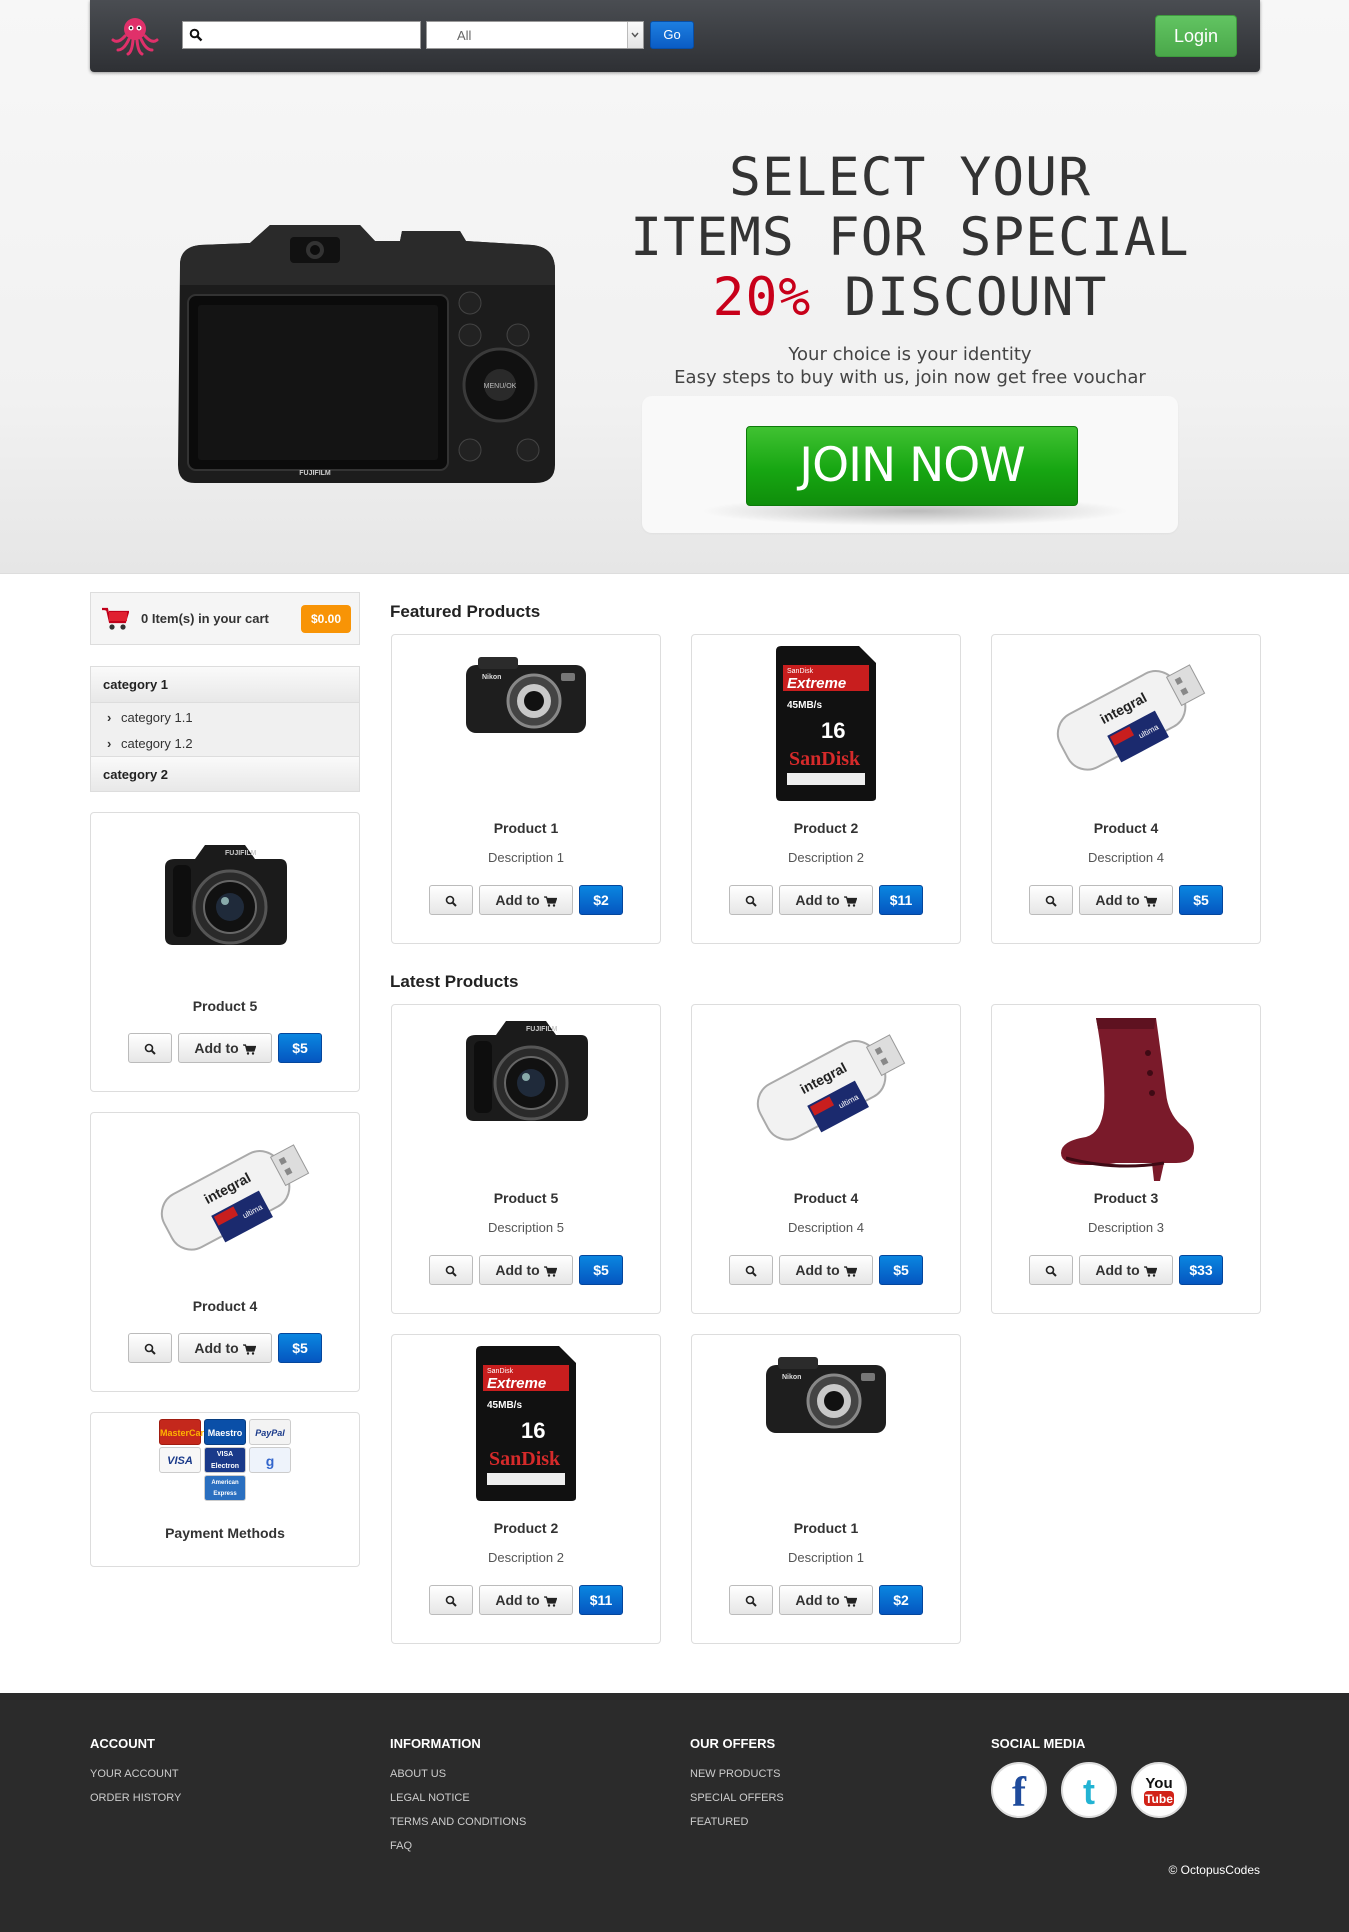 The image size is (1349, 1932). Describe the element at coordinates (326, 619) in the screenshot. I see `cart-total-badge: $0.00` at that location.